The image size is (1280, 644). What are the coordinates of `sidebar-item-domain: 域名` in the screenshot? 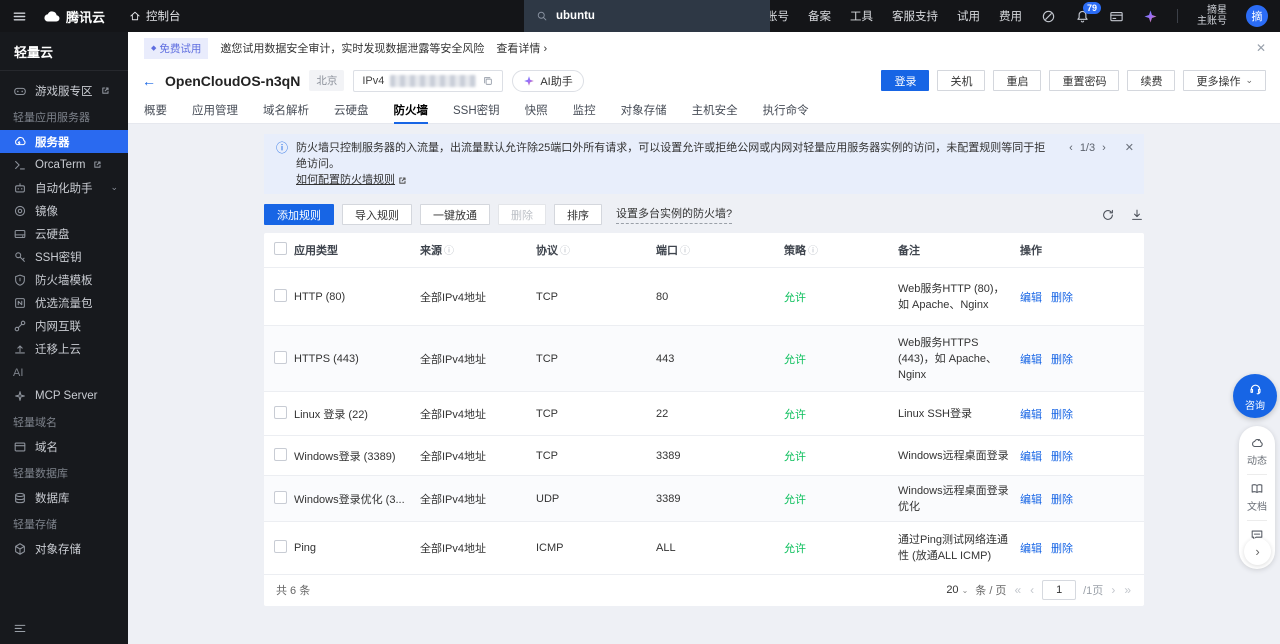 It's located at (64, 446).